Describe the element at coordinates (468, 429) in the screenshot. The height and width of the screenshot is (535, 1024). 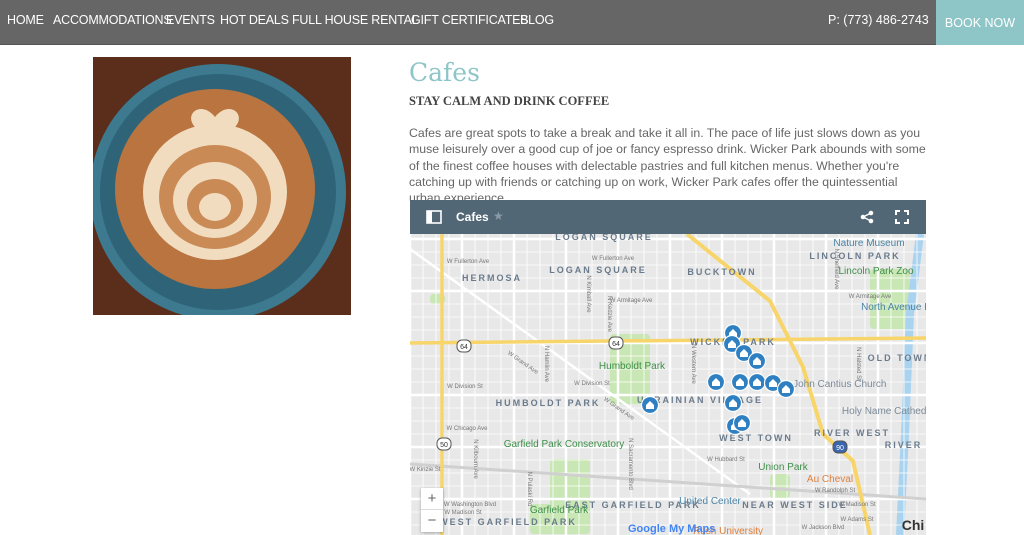
I see `map-label: W Chicago Ave` at that location.